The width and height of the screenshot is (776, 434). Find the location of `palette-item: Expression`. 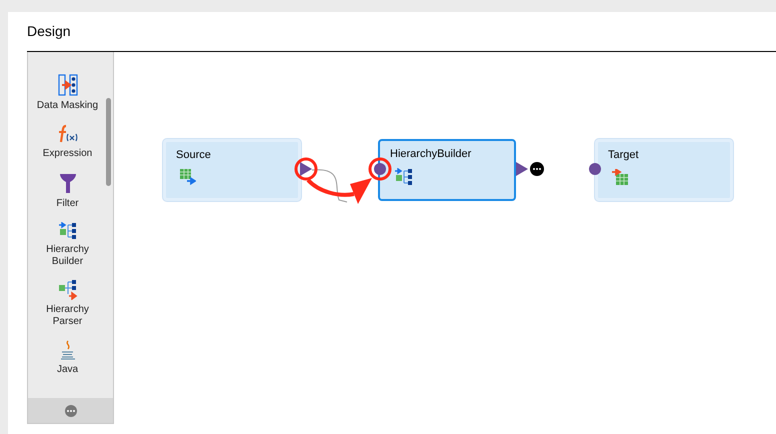

palette-item: Expression is located at coordinates (68, 142).